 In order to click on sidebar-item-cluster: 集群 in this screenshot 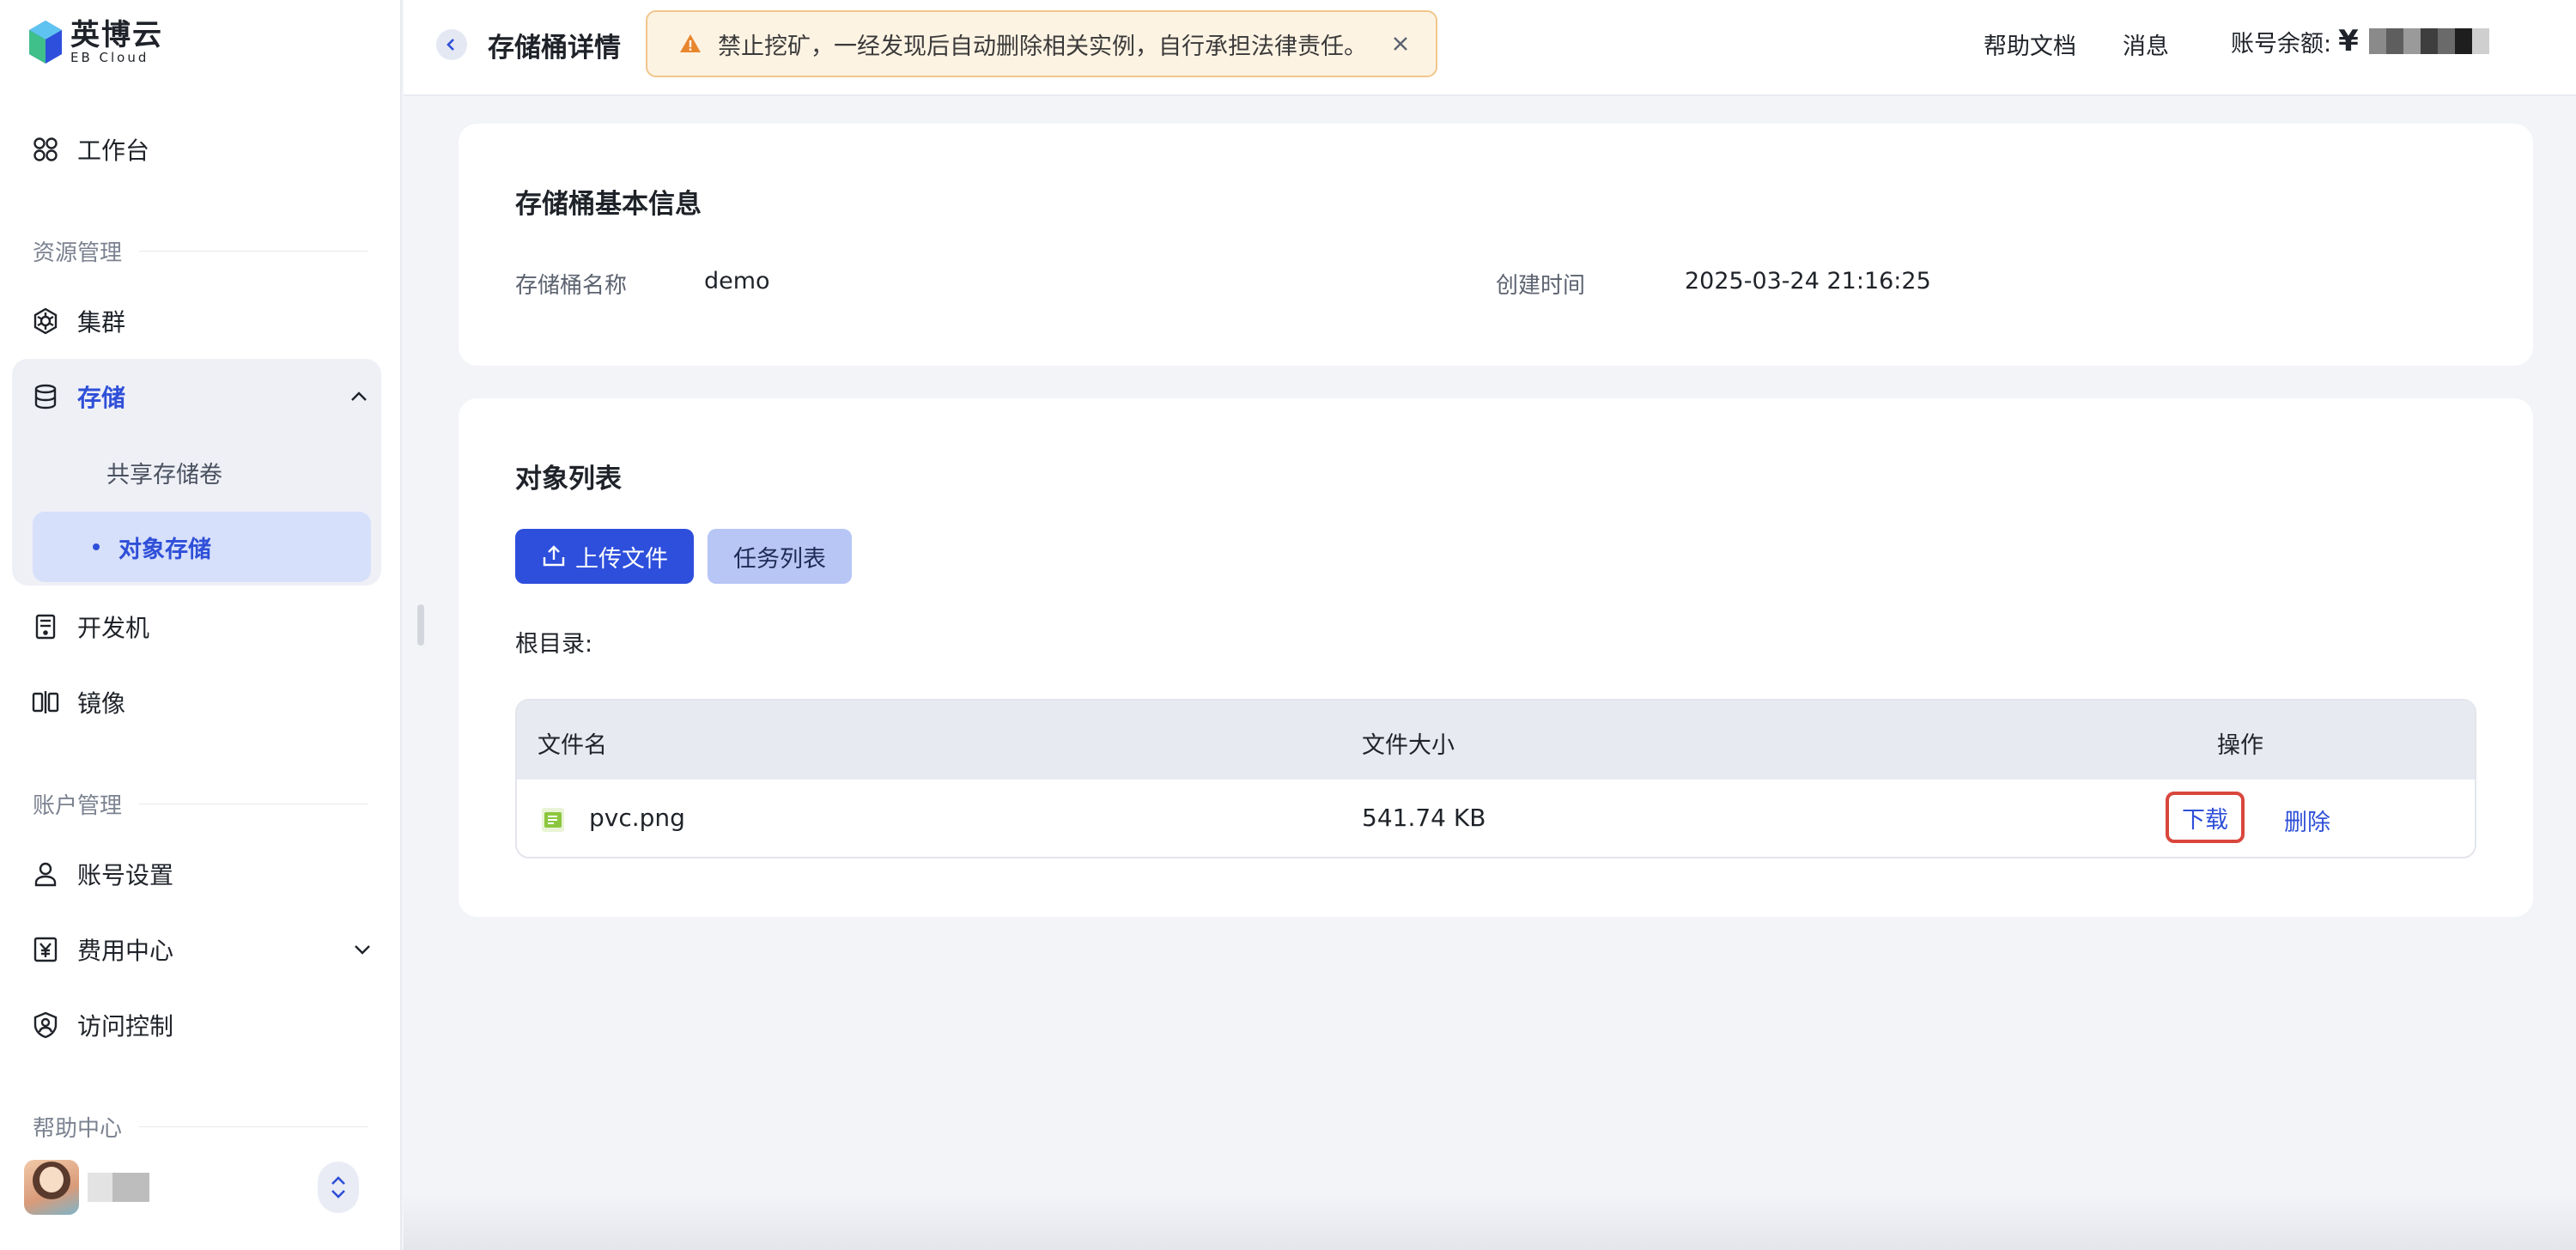, I will do `click(202, 321)`.